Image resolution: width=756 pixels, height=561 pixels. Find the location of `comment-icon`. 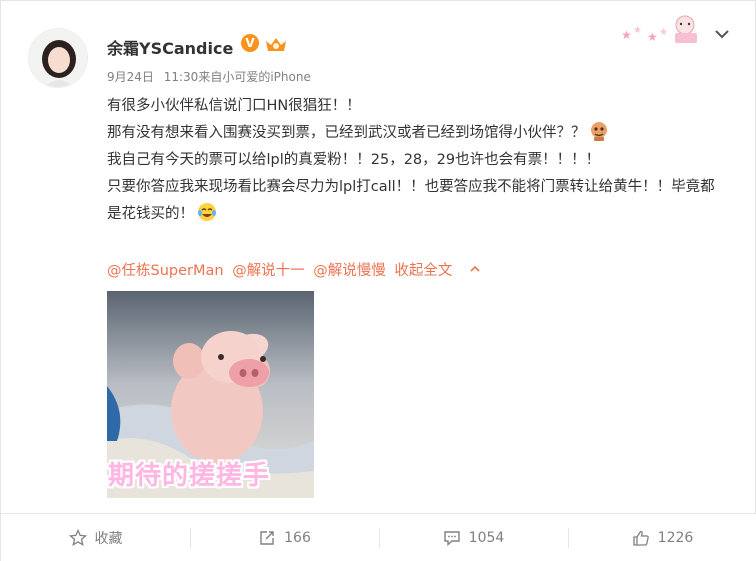

comment-icon is located at coordinates (451, 538).